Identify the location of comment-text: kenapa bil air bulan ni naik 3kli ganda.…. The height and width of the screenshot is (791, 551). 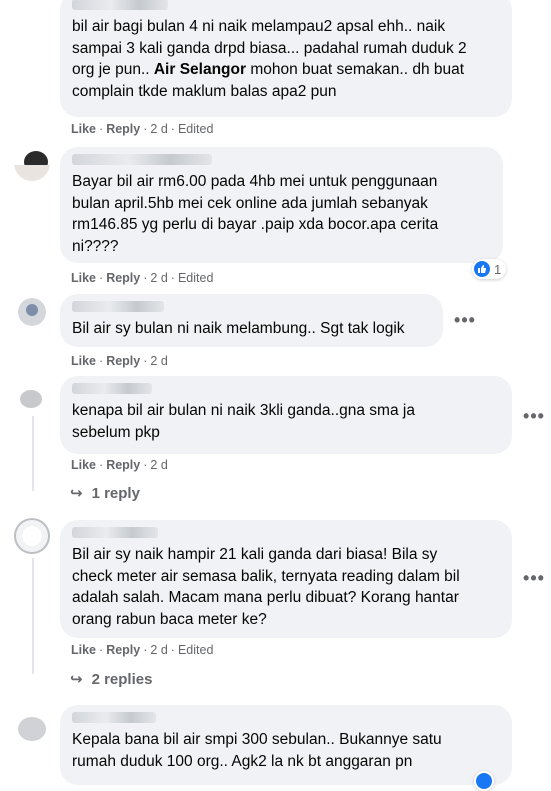
(243, 421).